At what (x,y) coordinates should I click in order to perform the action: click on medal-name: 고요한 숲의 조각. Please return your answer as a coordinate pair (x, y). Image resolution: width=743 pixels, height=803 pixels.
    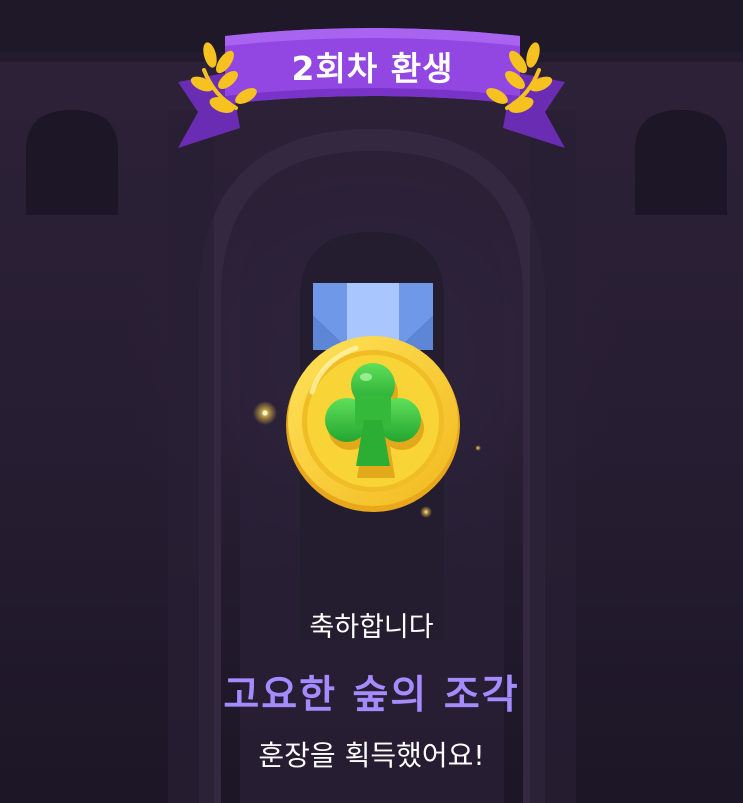
    Looking at the image, I should click on (371, 695).